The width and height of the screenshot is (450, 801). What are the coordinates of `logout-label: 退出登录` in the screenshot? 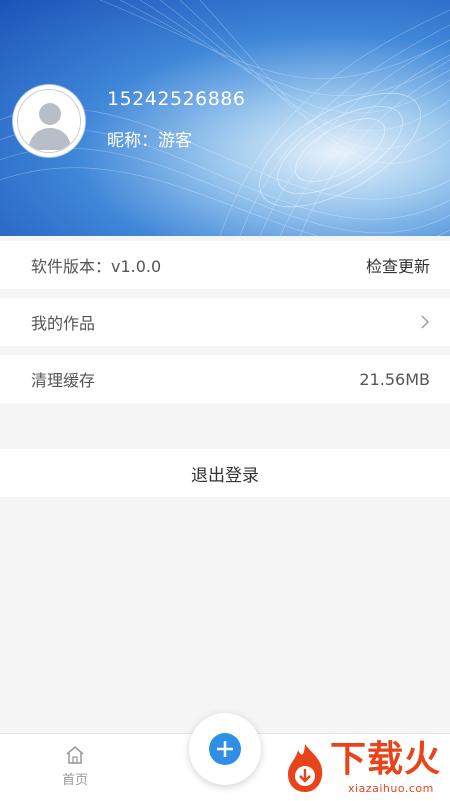 It's located at (225, 475).